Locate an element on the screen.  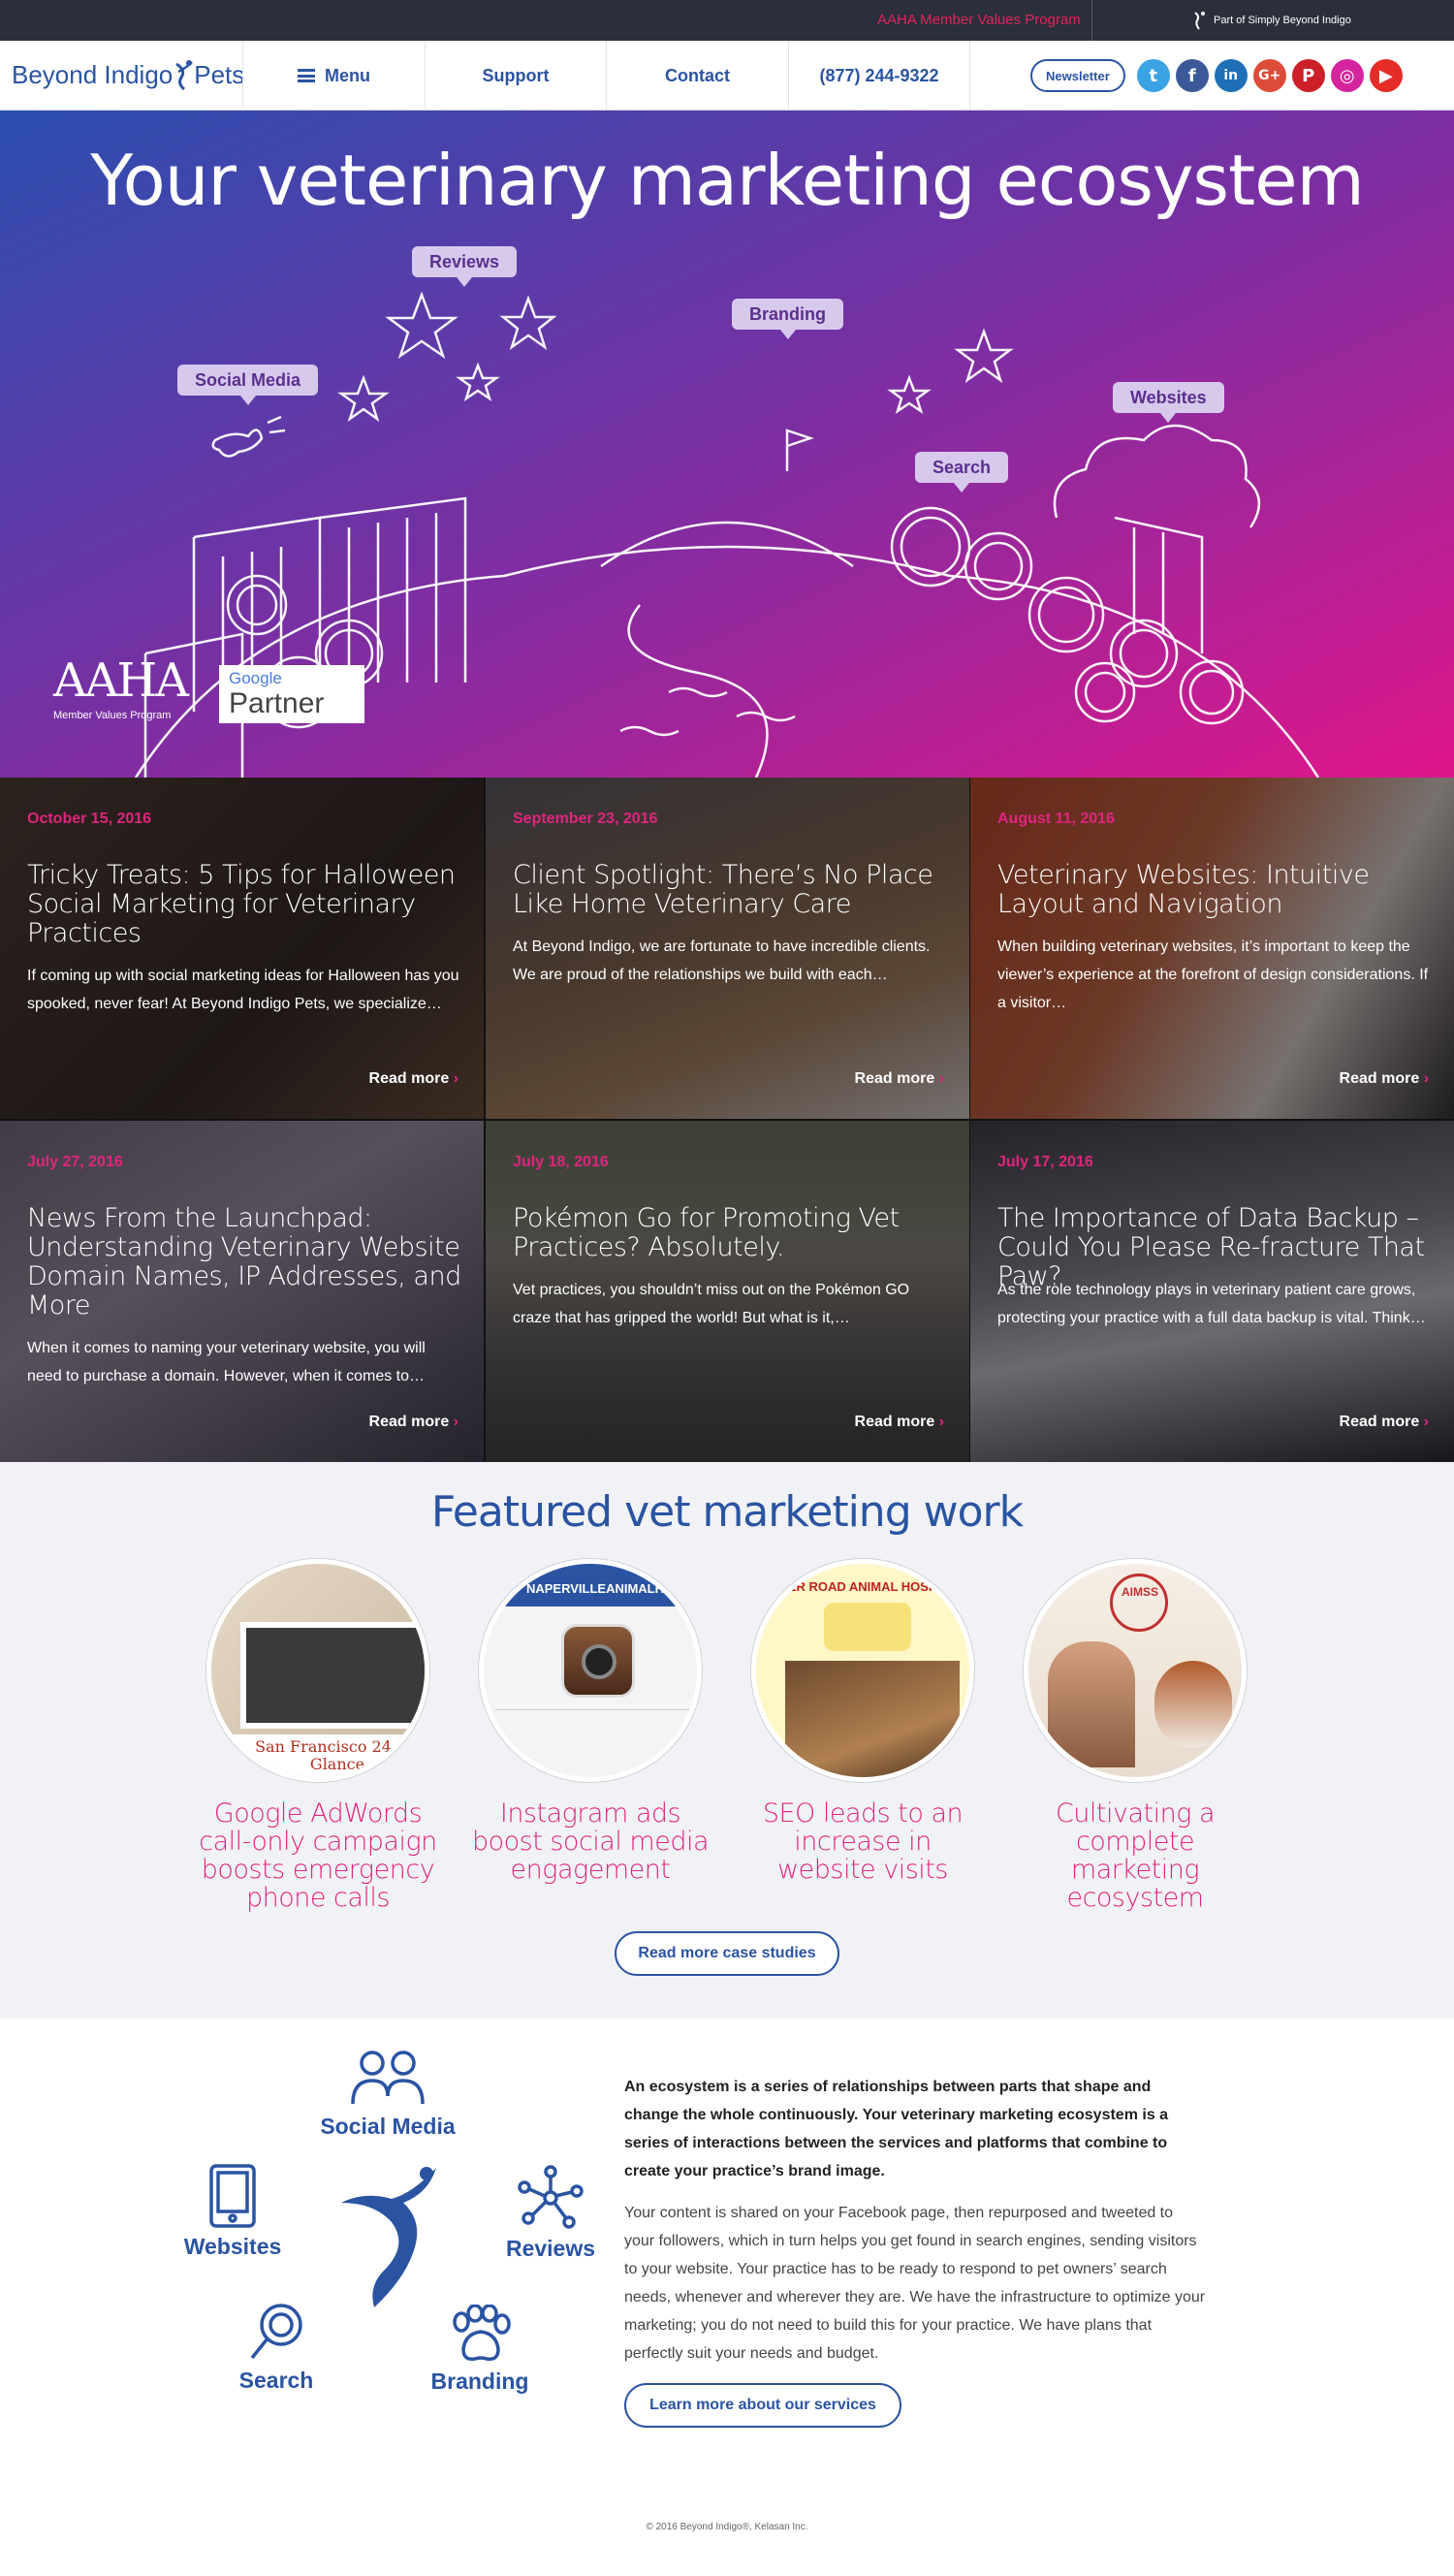
simply-beyond-indigo-link: Part of Simply Beyond Indigo is located at coordinates (1271, 21).